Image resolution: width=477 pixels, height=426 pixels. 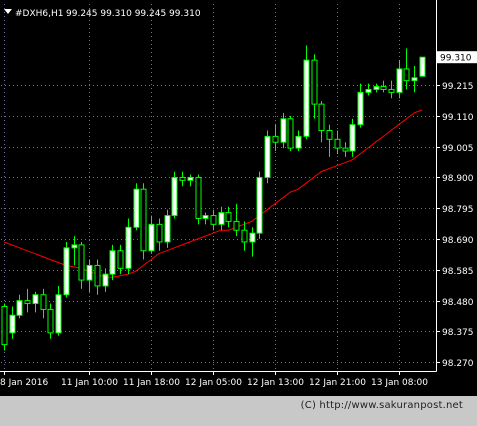 What do you see at coordinates (275, 383) in the screenshot?
I see `x-tick-label: 12 Jan 13:00` at bounding box center [275, 383].